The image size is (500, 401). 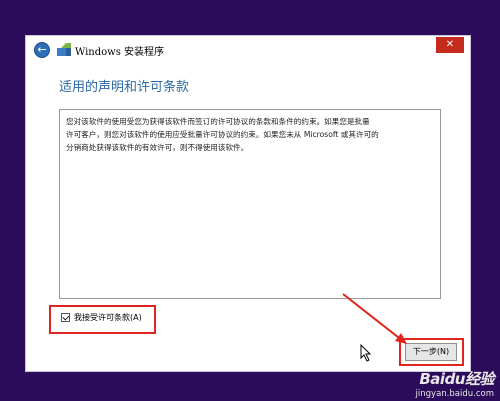 What do you see at coordinates (456, 379) in the screenshot?
I see `watermark-logo: Baidu经验` at bounding box center [456, 379].